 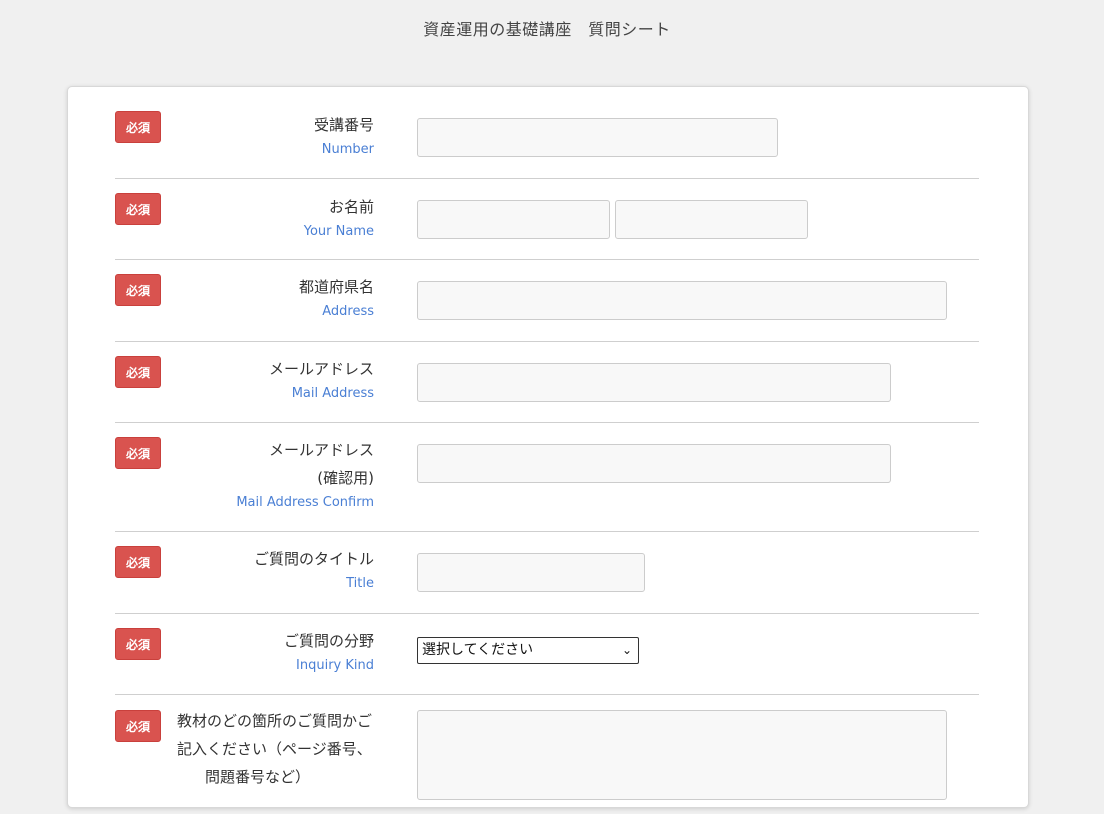 What do you see at coordinates (305, 502) in the screenshot?
I see `label-en: Mail Address Confirm` at bounding box center [305, 502].